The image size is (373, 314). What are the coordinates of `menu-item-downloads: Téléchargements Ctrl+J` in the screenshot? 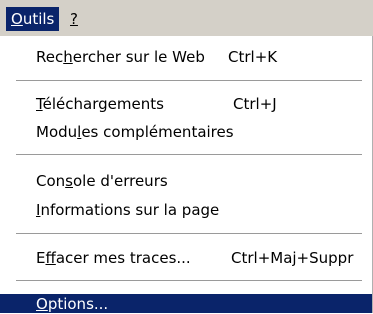 It's located at (186, 104).